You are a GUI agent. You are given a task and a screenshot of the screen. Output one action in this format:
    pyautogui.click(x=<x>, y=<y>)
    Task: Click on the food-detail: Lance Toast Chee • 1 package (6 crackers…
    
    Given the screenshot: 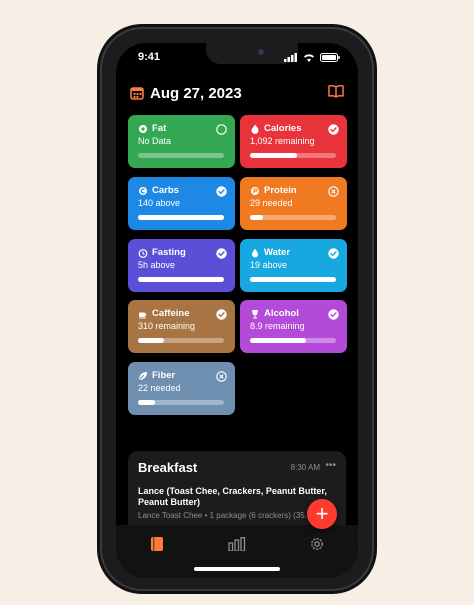 What is the action you would take?
    pyautogui.click(x=225, y=515)
    